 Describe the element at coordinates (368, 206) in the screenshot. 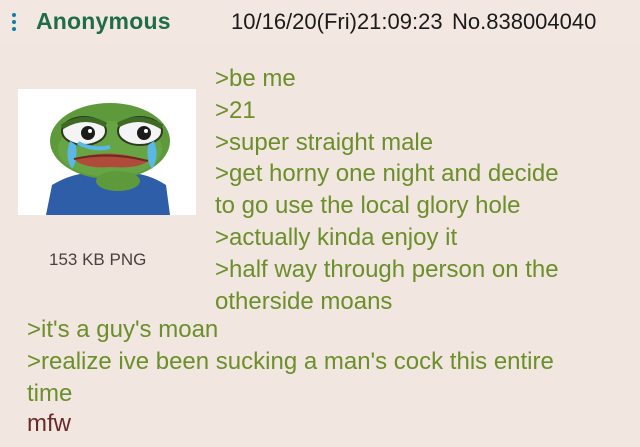

I see `greentext-line: to go use the local glory hole` at that location.